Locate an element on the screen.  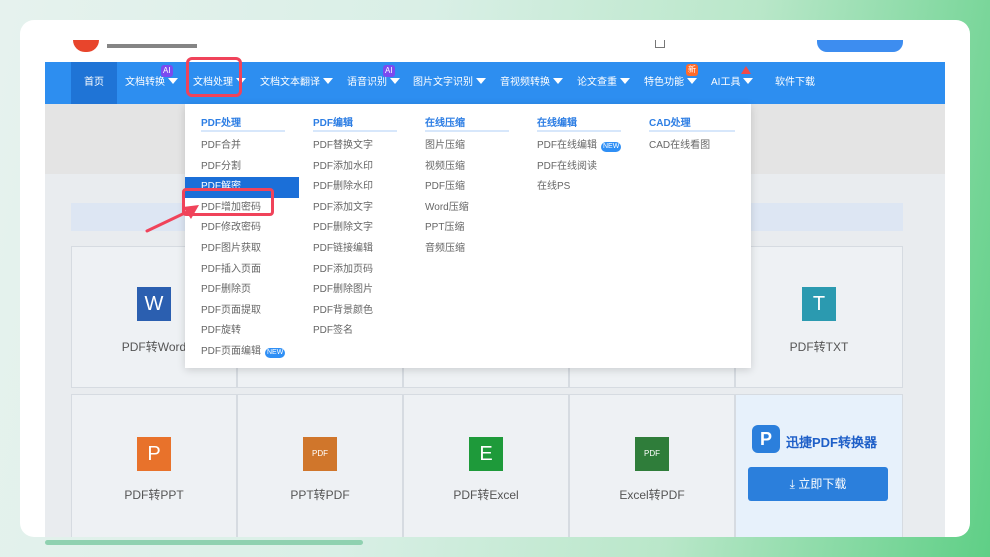
site-header is located at coordinates (495, 51).